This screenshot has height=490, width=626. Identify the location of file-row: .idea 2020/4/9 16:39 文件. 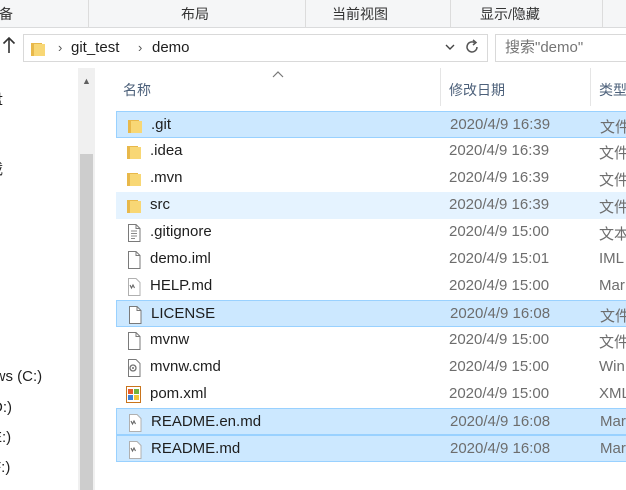
(371, 151).